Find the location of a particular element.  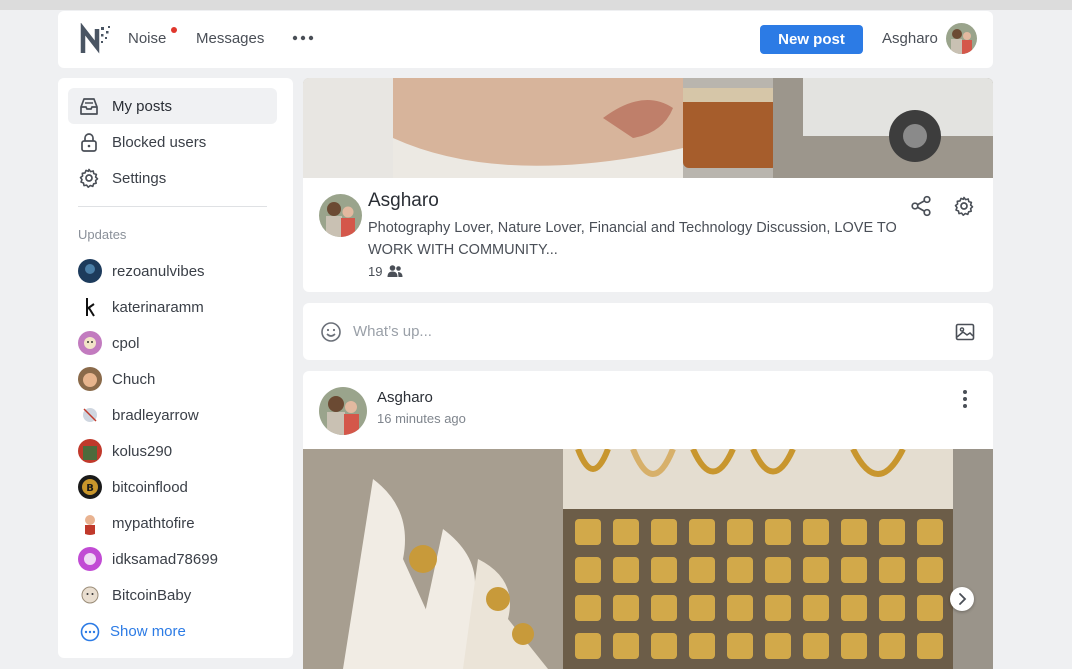

sidebar-item-my-posts: My posts is located at coordinates (172, 106).